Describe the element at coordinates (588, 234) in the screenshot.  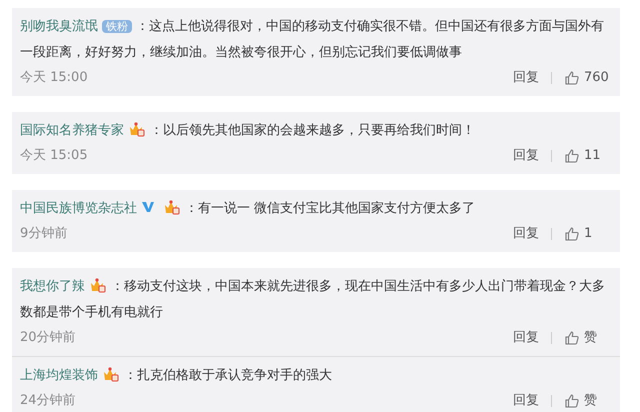
I see `like-button: 1` at that location.